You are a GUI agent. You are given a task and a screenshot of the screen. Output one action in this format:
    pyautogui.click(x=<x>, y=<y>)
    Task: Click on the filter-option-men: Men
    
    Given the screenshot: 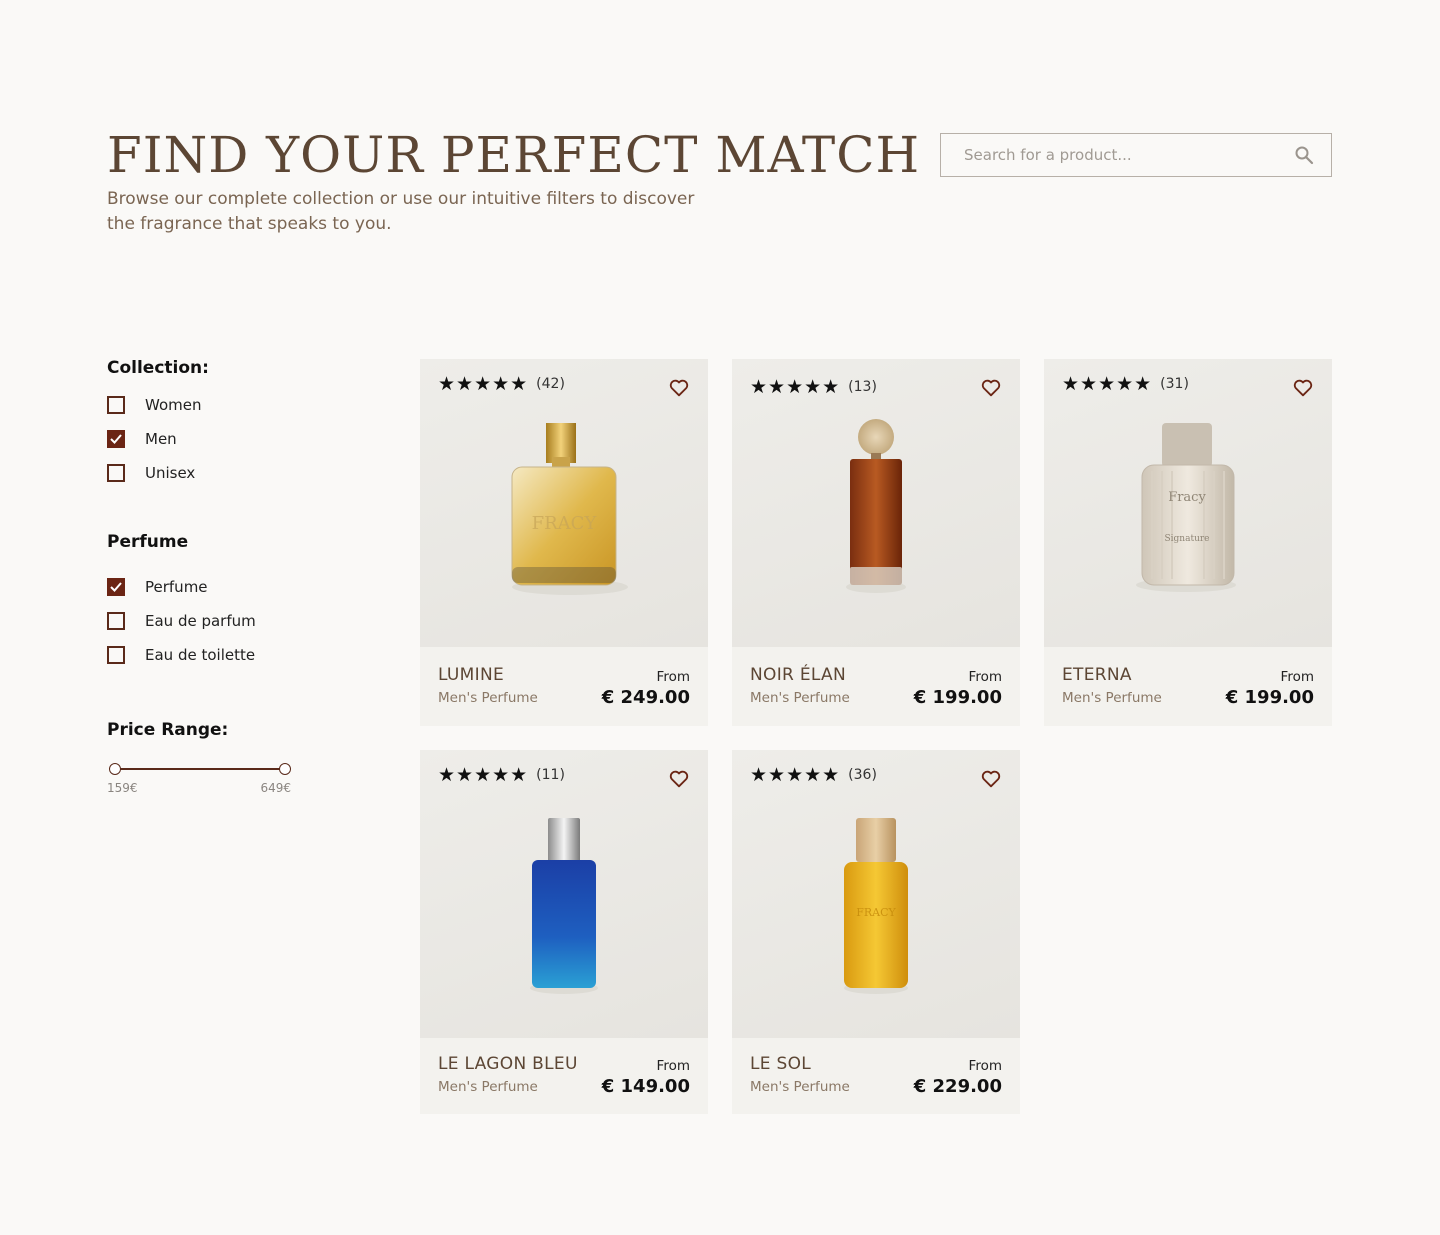 What is the action you would take?
    pyautogui.click(x=237, y=439)
    